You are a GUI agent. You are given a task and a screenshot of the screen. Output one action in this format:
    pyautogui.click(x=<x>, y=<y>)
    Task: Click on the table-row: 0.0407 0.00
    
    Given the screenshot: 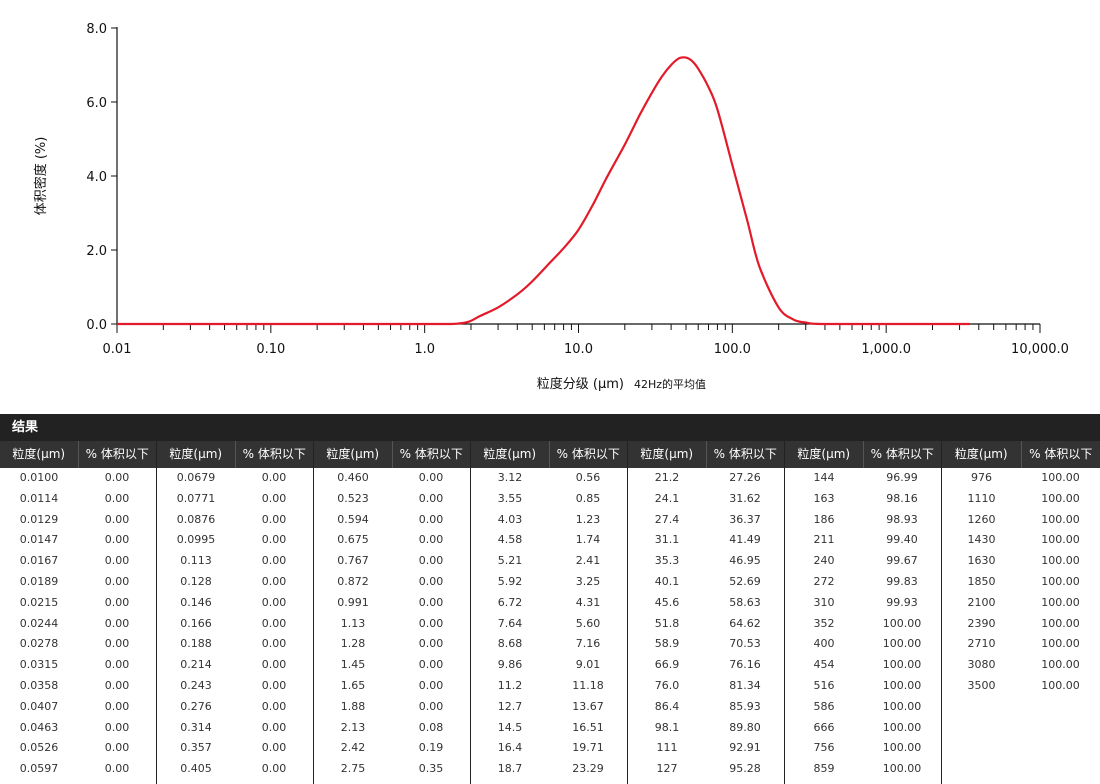 What is the action you would take?
    pyautogui.click(x=78, y=707)
    